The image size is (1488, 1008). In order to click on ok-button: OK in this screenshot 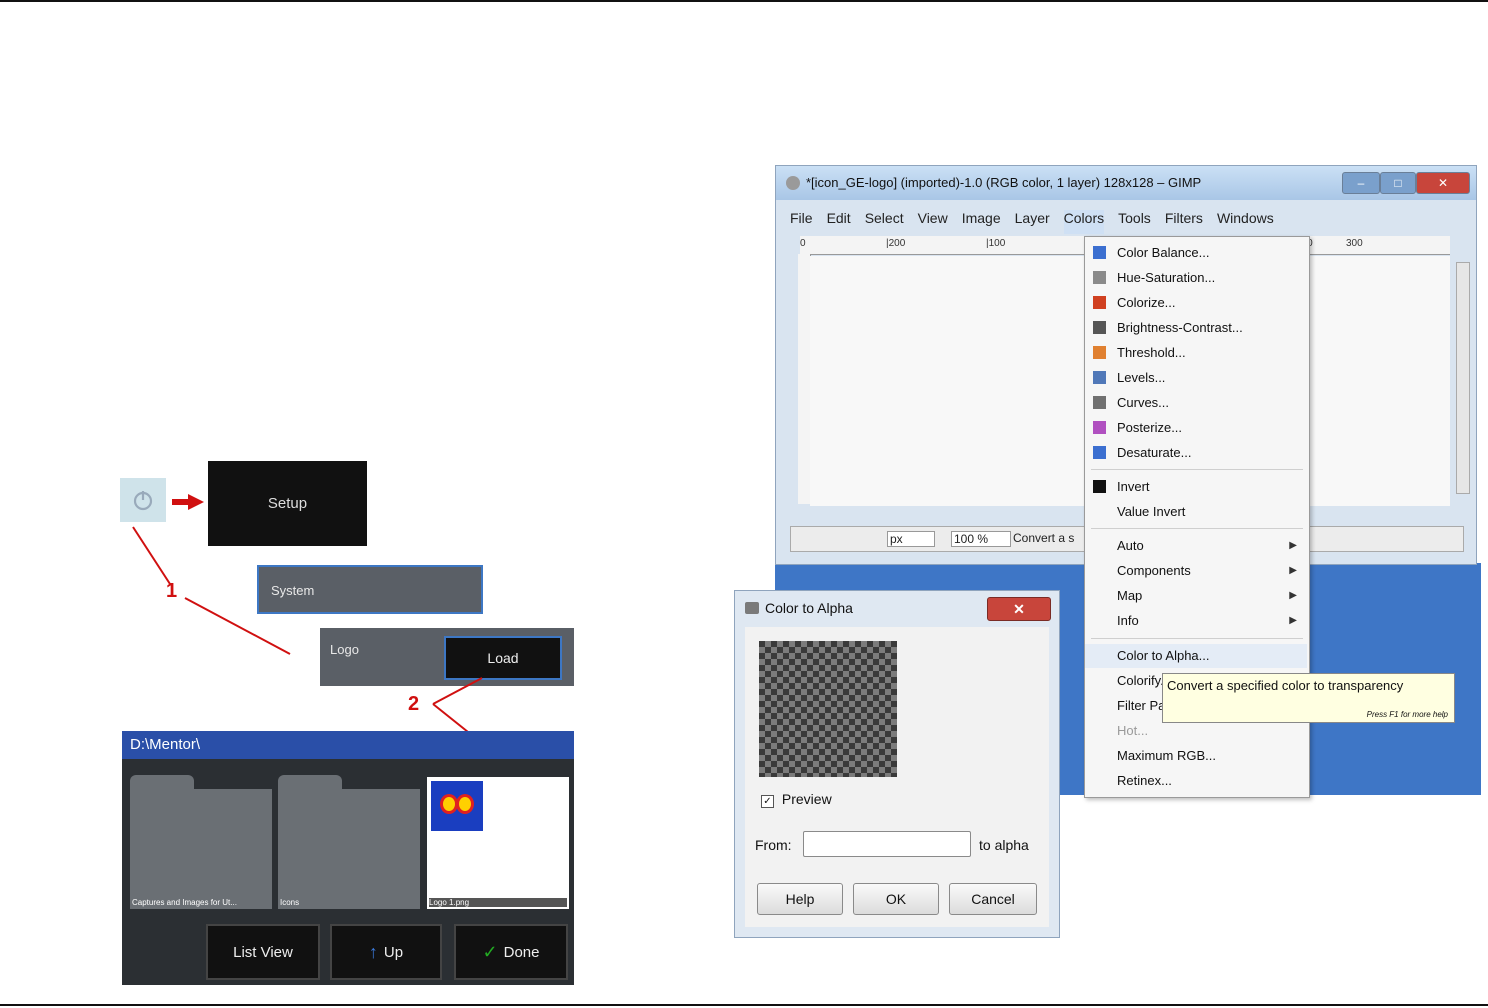, I will do `click(896, 899)`.